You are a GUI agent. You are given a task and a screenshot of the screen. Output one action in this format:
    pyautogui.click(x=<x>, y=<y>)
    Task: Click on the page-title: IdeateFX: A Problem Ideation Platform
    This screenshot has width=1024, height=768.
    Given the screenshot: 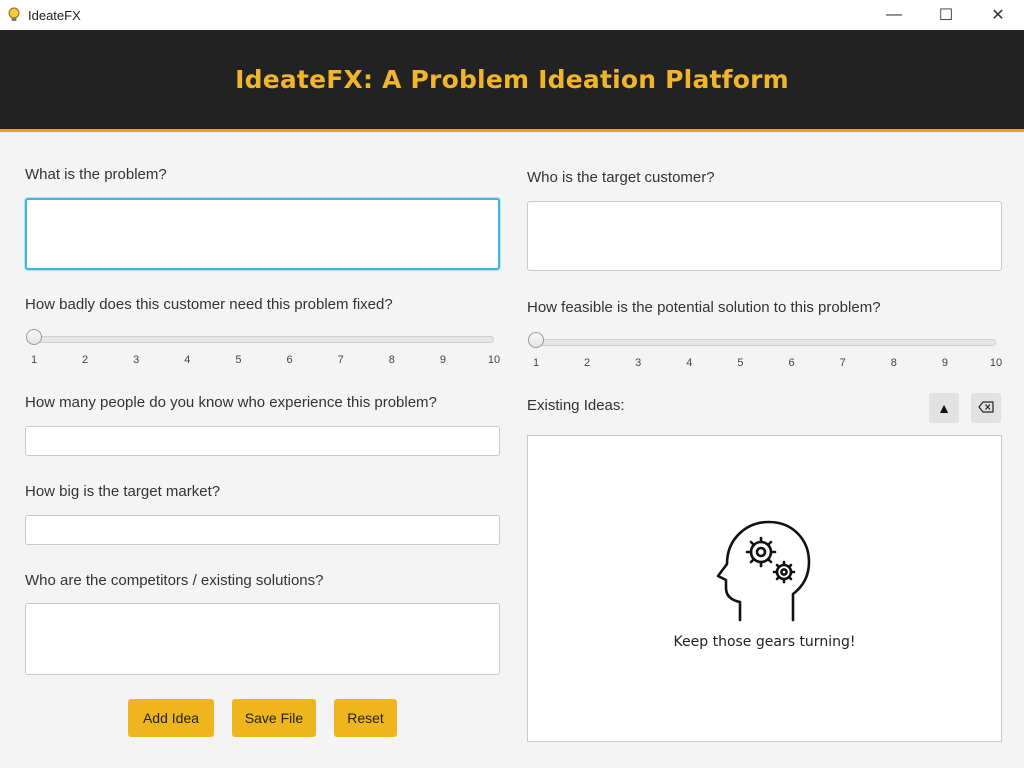 What is the action you would take?
    pyautogui.click(x=512, y=79)
    